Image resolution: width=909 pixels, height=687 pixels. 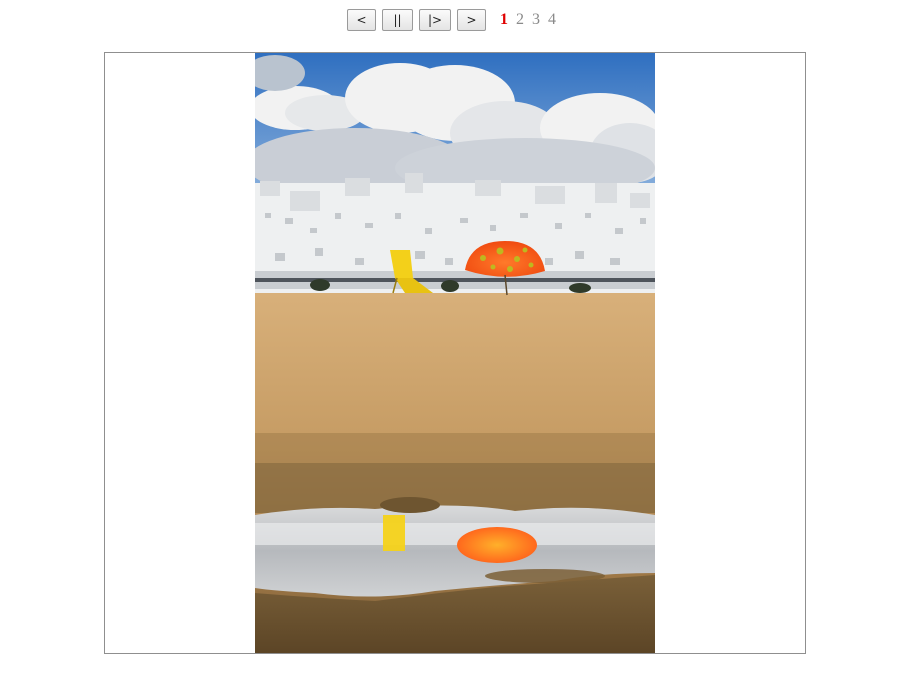 What do you see at coordinates (504, 20) in the screenshot?
I see `page-link-1: 1` at bounding box center [504, 20].